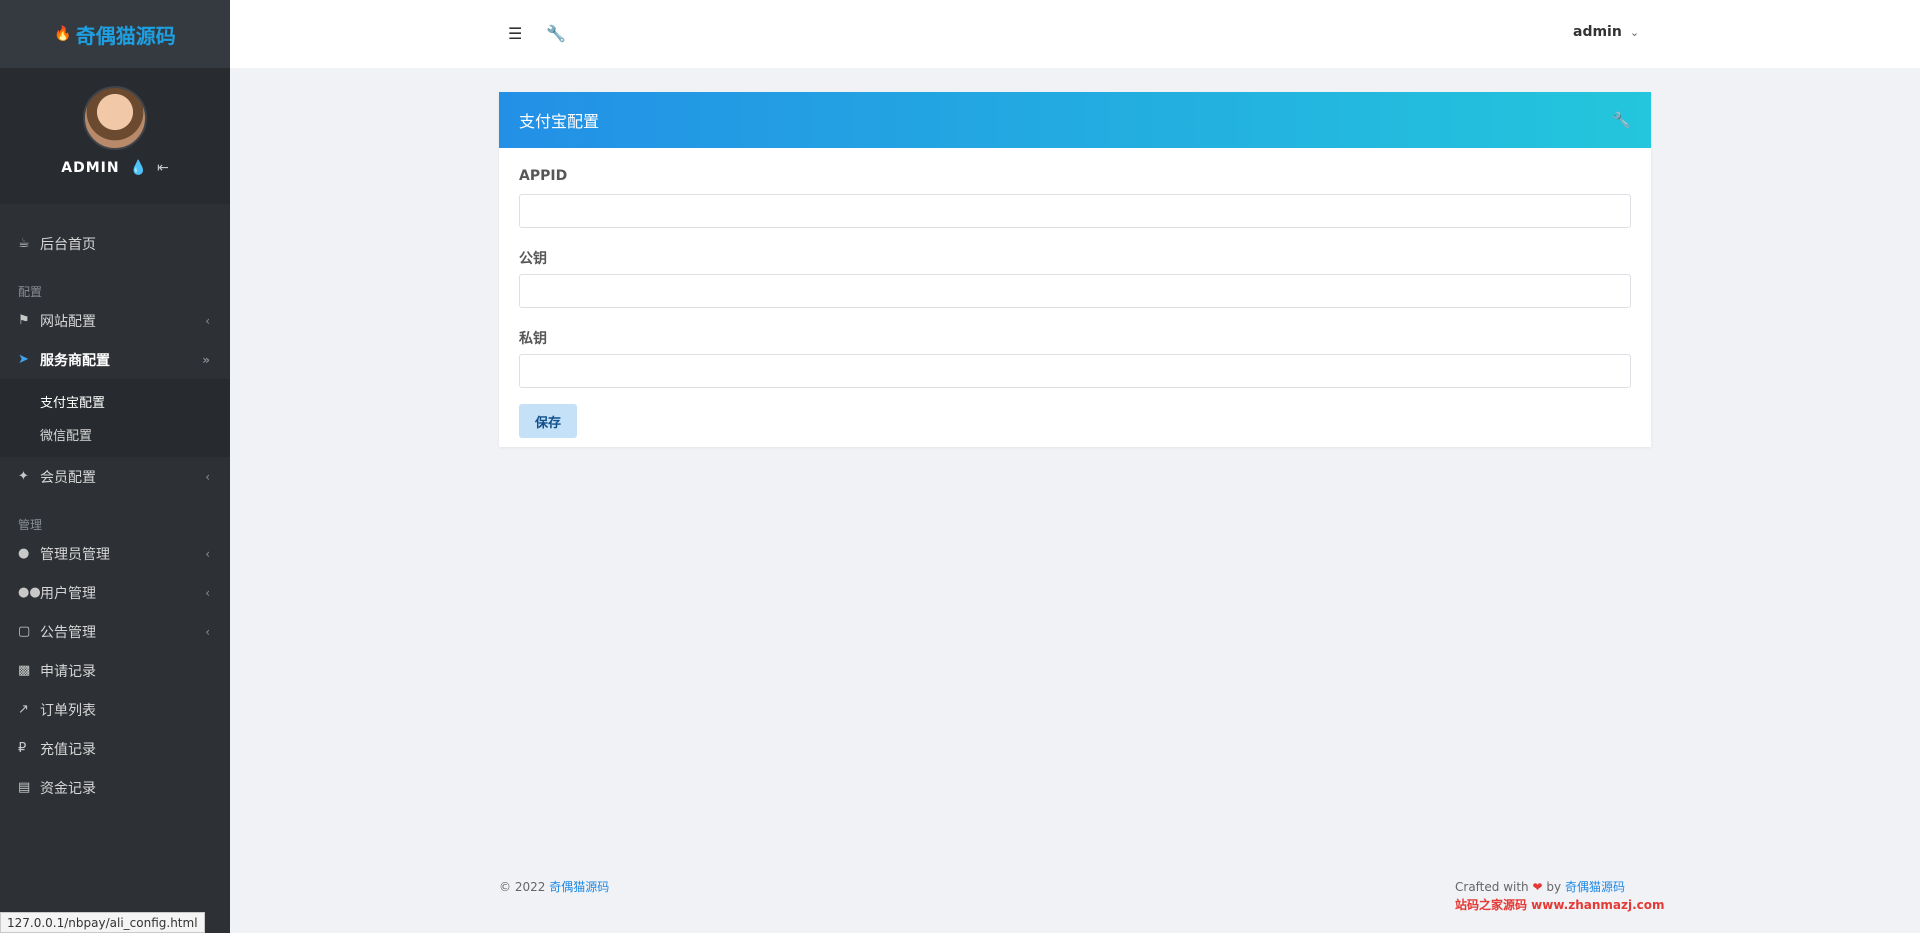  Describe the element at coordinates (24, 631) in the screenshot. I see `comment-icon: ▢` at that location.